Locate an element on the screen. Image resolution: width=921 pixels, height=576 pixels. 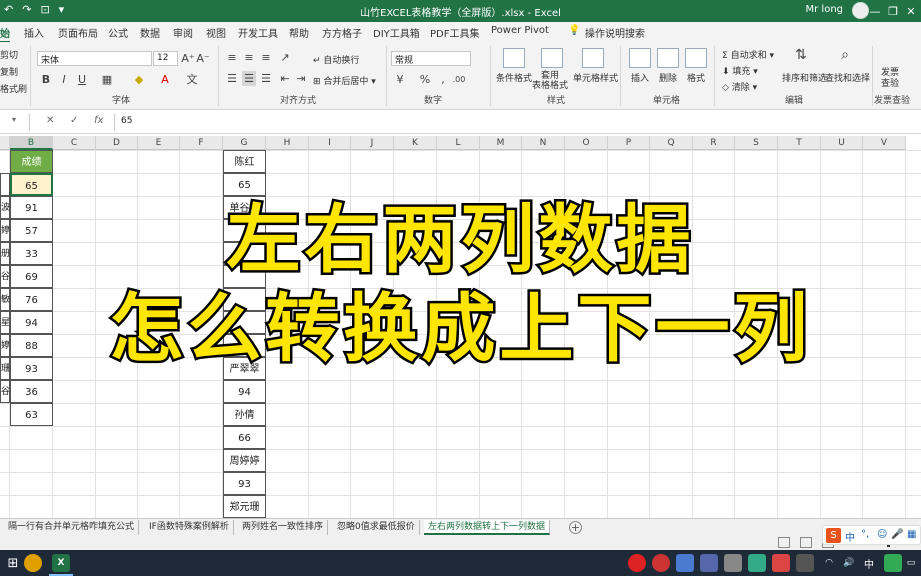
tab-page-layout: 页面布局 is located at coordinates (78, 32).